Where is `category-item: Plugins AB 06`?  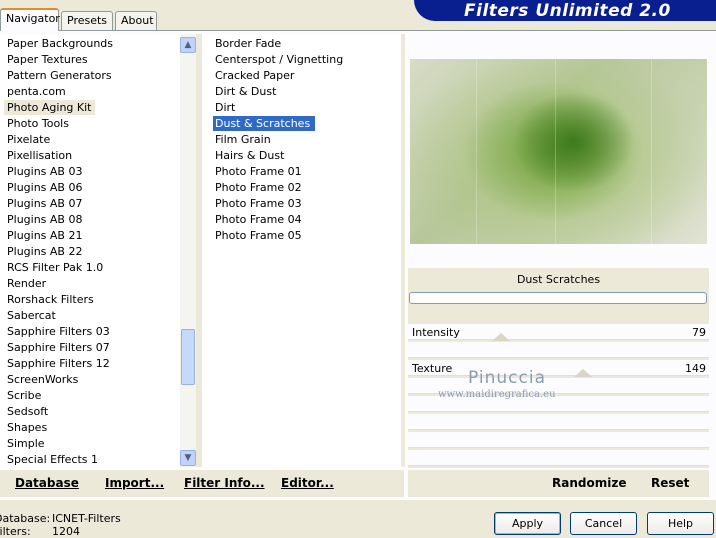
category-item: Plugins AB 06 is located at coordinates (46, 187).